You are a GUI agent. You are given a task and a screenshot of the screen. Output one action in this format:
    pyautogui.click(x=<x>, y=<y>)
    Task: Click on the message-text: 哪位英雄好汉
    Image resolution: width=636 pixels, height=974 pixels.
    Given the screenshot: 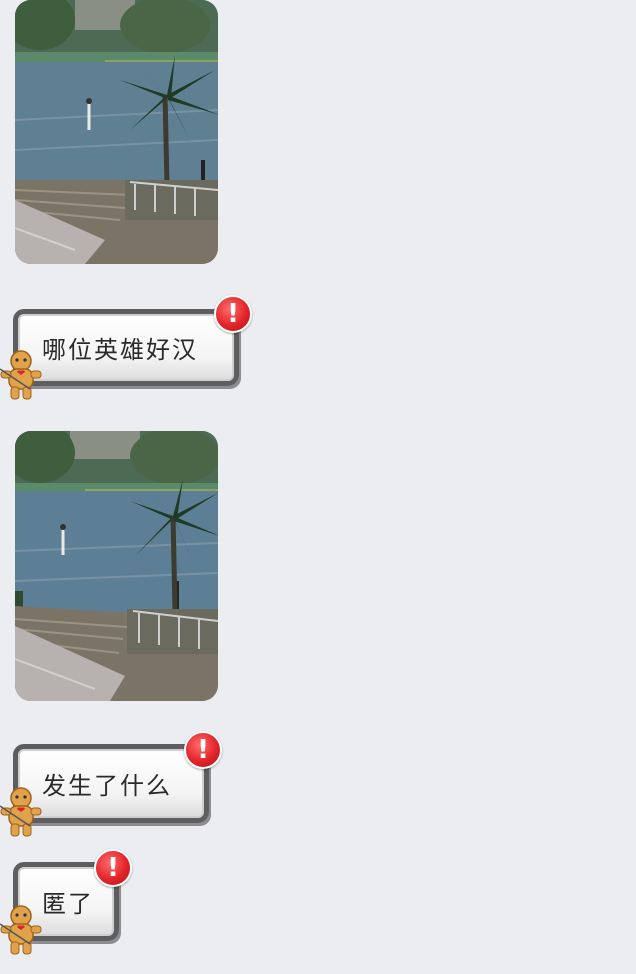 What is the action you would take?
    pyautogui.click(x=120, y=350)
    